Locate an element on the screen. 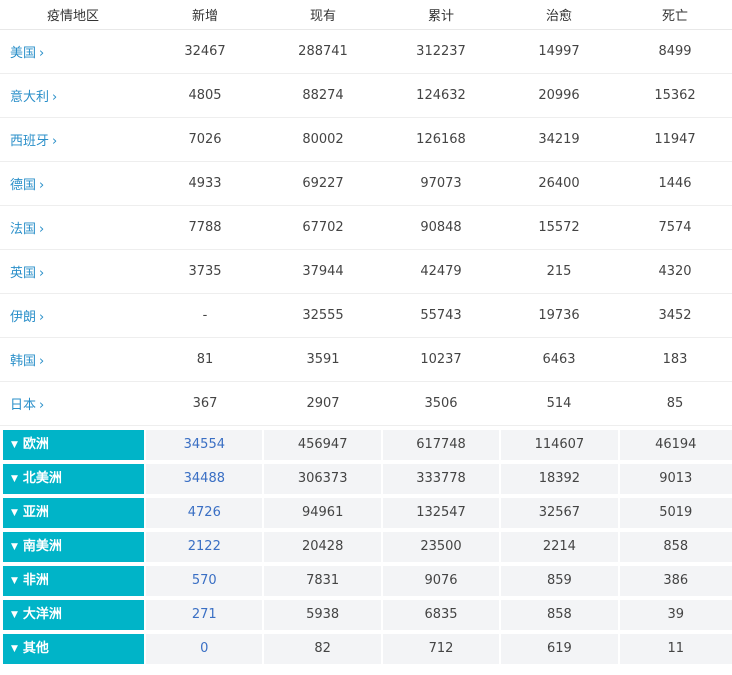  cell-dead: 7574 is located at coordinates (675, 227).